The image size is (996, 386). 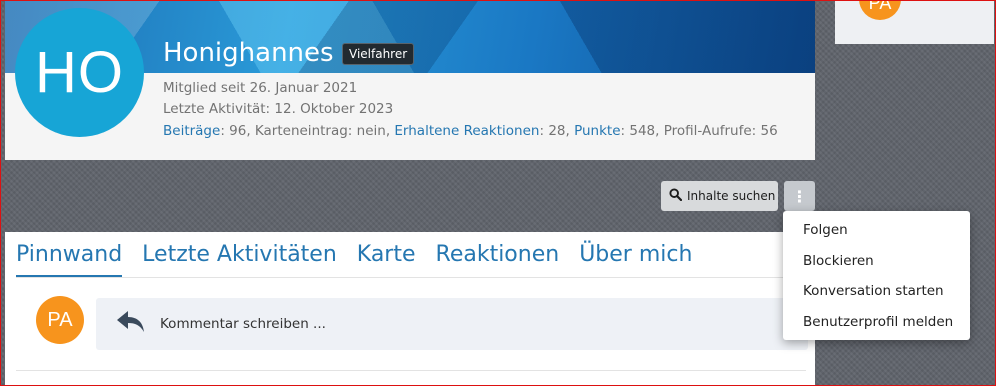 I want to click on reactions-link: Erhaltene Reaktionen, so click(x=466, y=131).